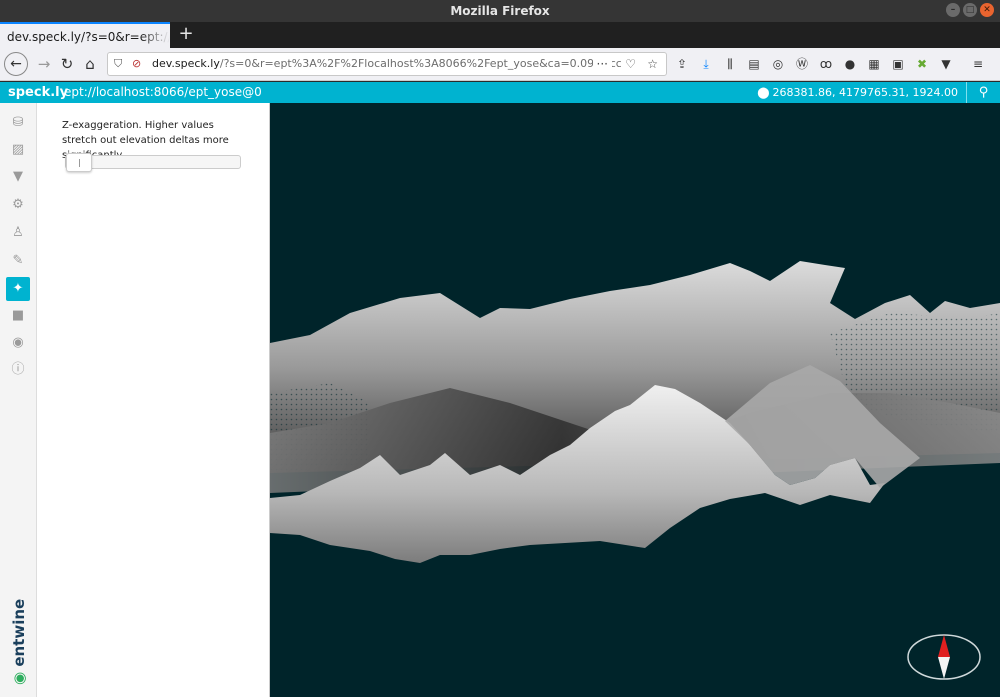  What do you see at coordinates (90, 64) in the screenshot?
I see `home-button: ⌂` at bounding box center [90, 64].